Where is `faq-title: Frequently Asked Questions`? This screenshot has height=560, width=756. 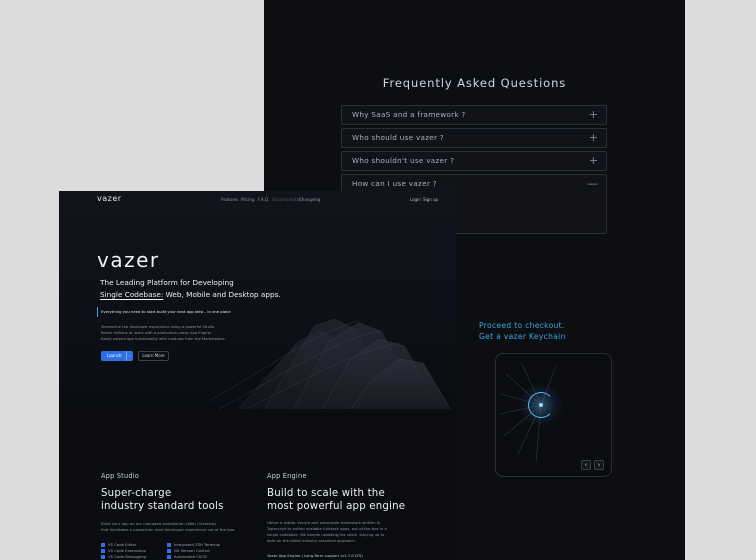
faq-title: Frequently Asked Questions is located at coordinates (474, 83).